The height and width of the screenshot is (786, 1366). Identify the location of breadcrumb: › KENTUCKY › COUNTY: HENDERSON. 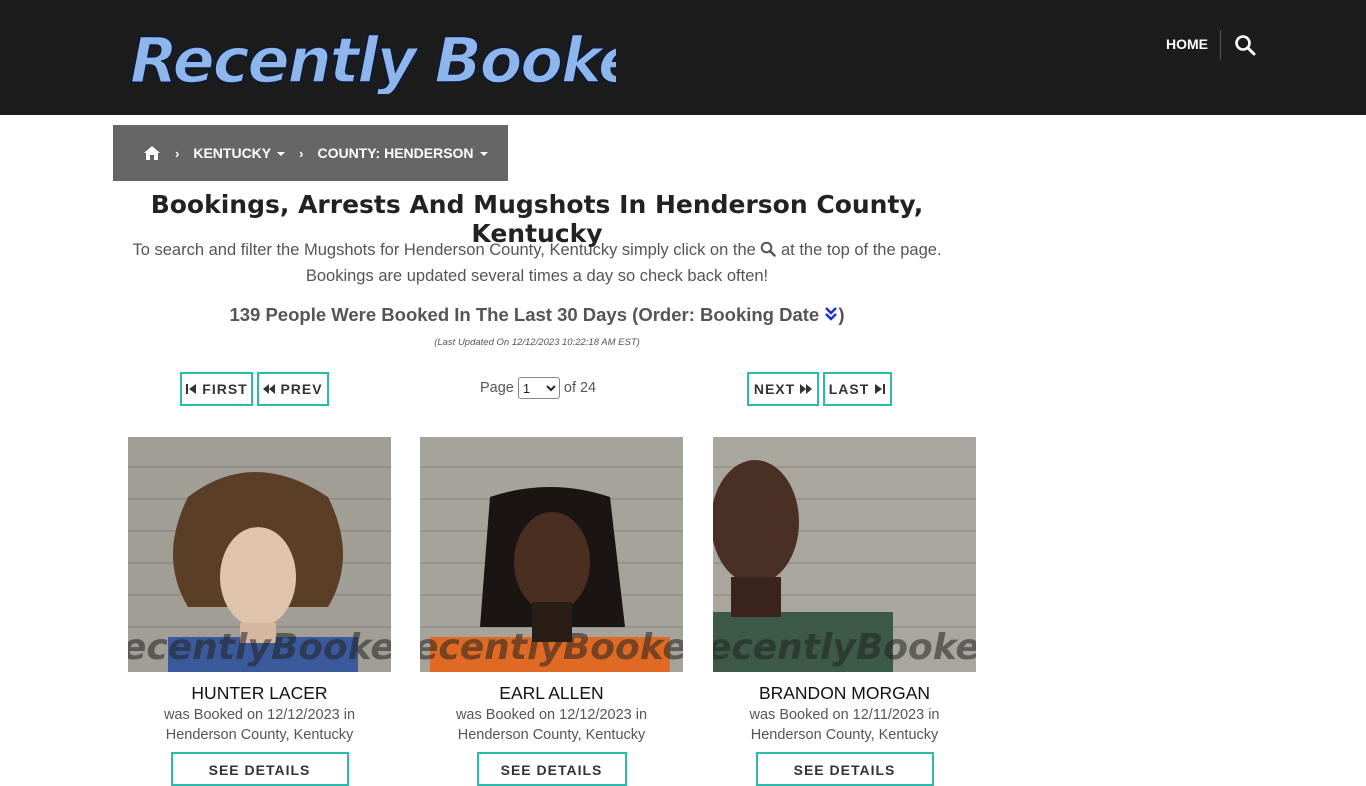
(310, 153).